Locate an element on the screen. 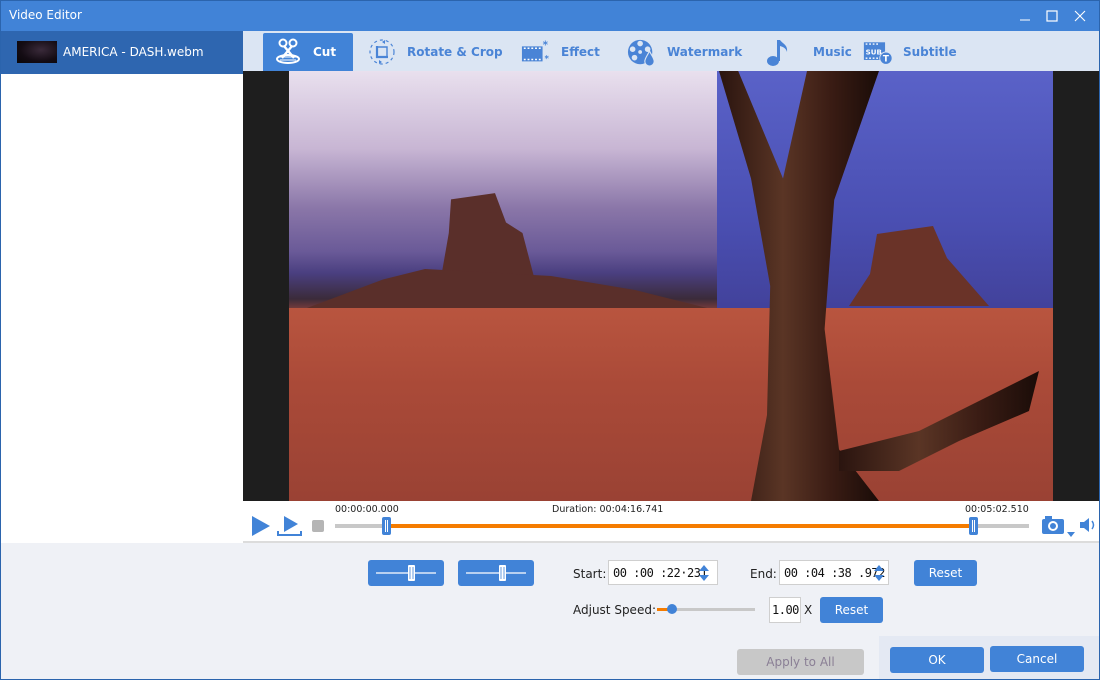  end-time-spinner is located at coordinates (879, 573).